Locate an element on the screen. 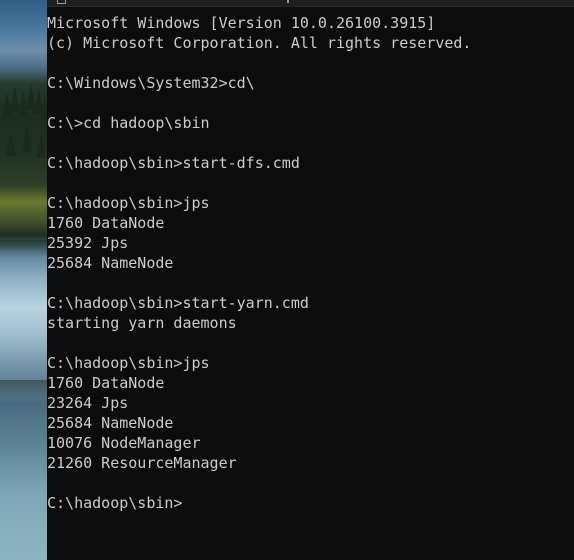 Image resolution: width=574 pixels, height=560 pixels. console-line: 25392 Jps is located at coordinates (88, 243).